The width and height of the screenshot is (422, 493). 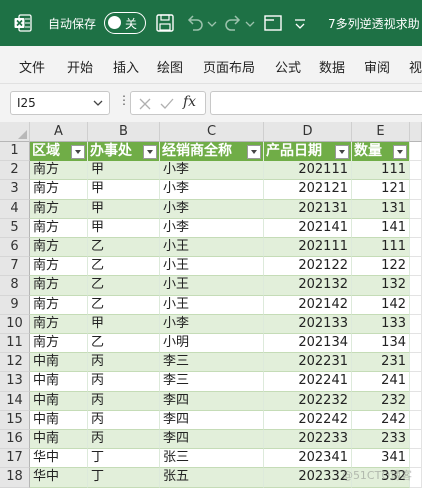 What do you see at coordinates (381, 209) in the screenshot?
I see `table-cell: 131` at bounding box center [381, 209].